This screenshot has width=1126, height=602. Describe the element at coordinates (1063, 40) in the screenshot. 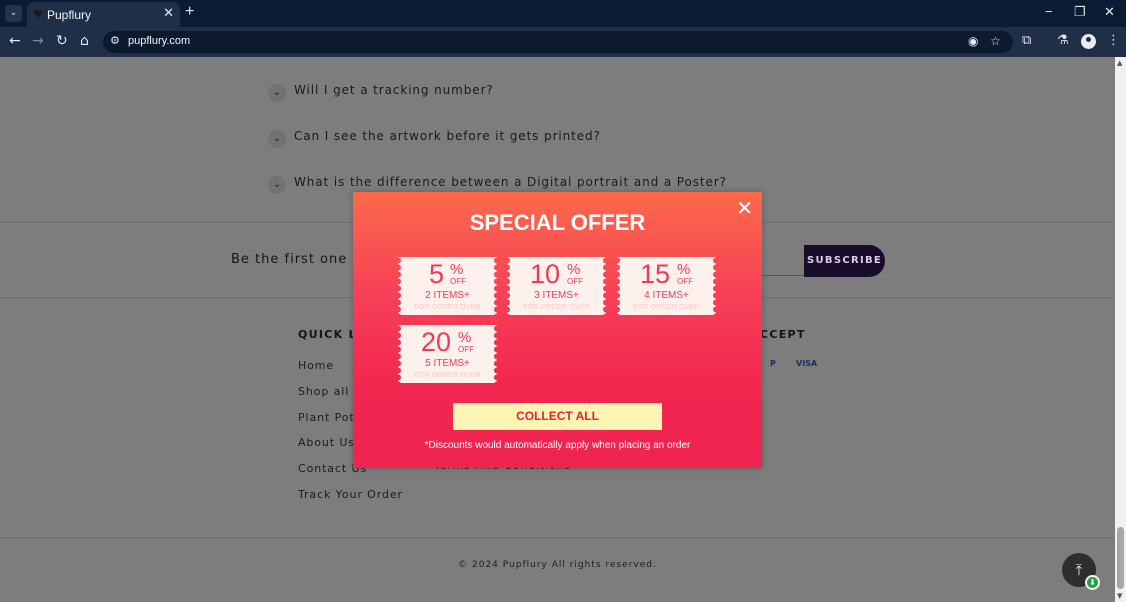

I see `labs-flask-icon: ⚗` at that location.